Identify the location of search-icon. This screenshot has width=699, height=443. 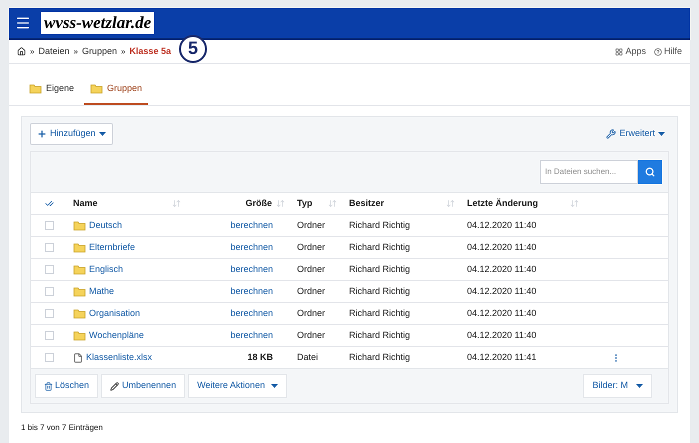
(650, 172).